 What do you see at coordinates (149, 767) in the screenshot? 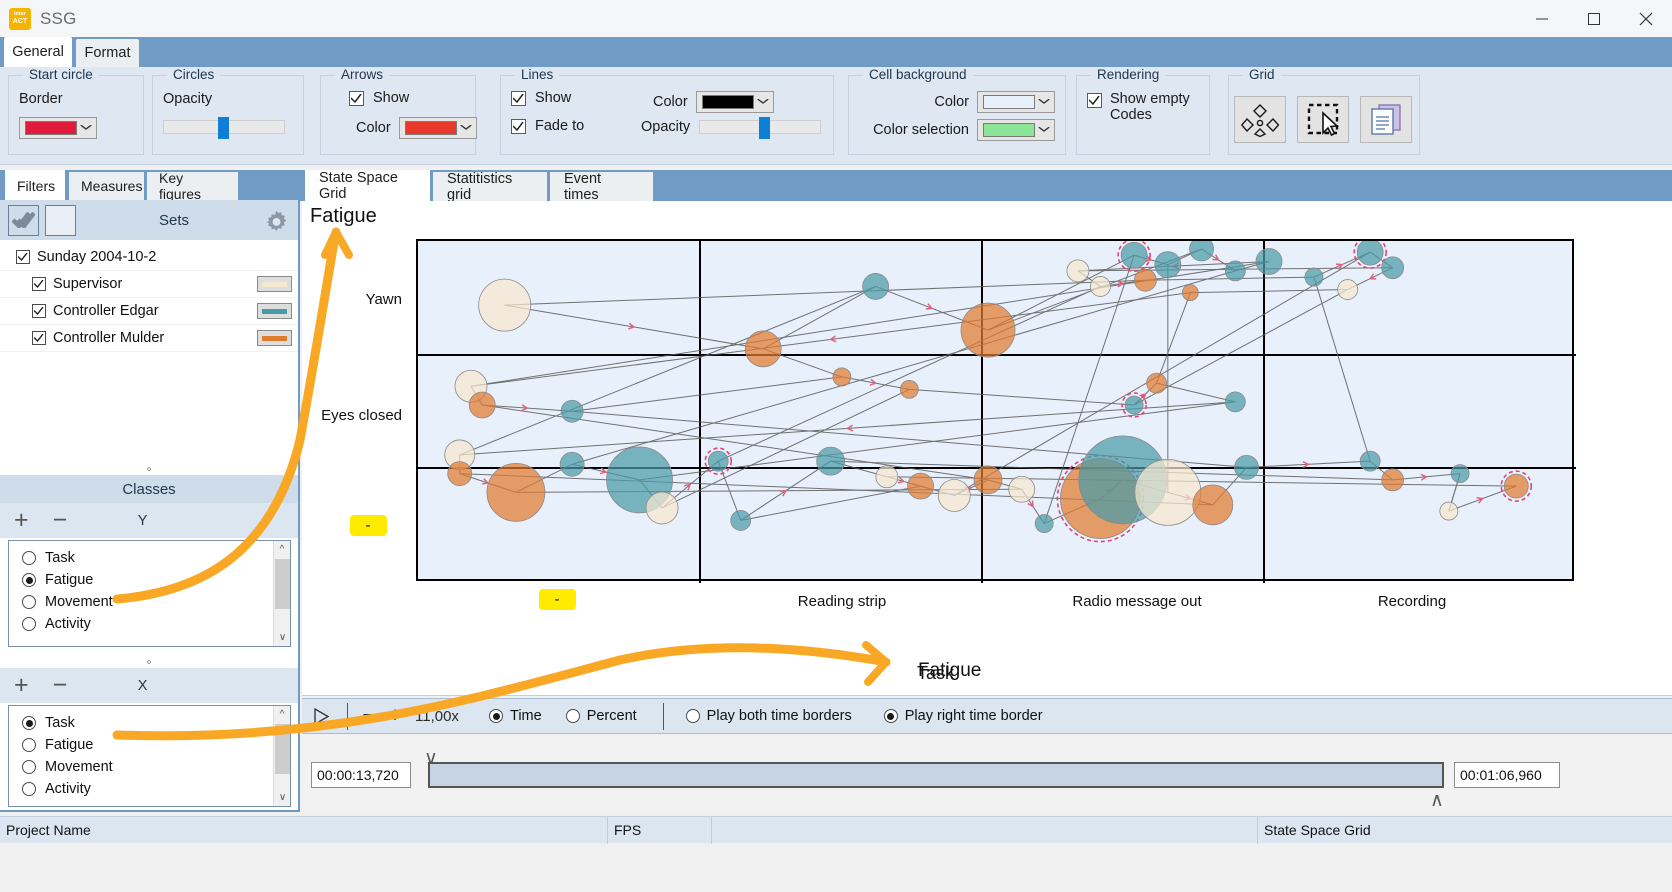
I see `x-class-option-movement: Movement` at bounding box center [149, 767].